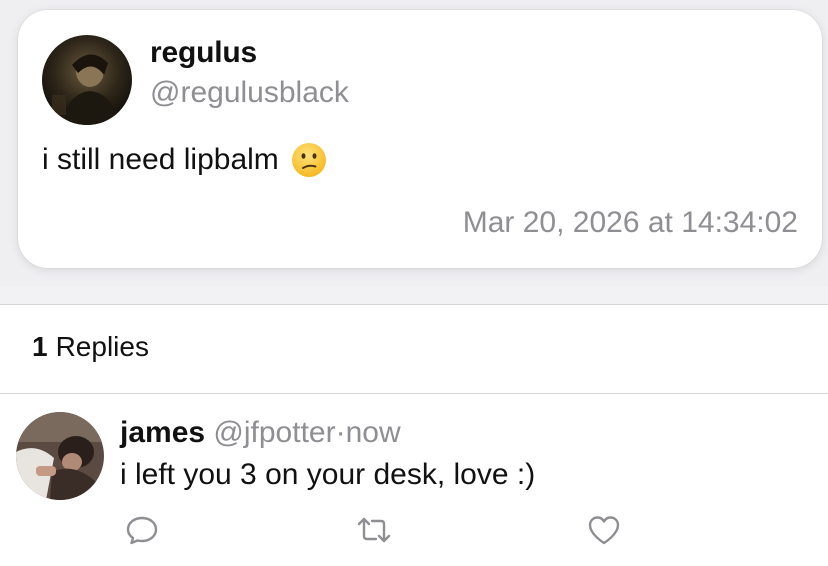  I want to click on confused-face-icon, so click(309, 160).